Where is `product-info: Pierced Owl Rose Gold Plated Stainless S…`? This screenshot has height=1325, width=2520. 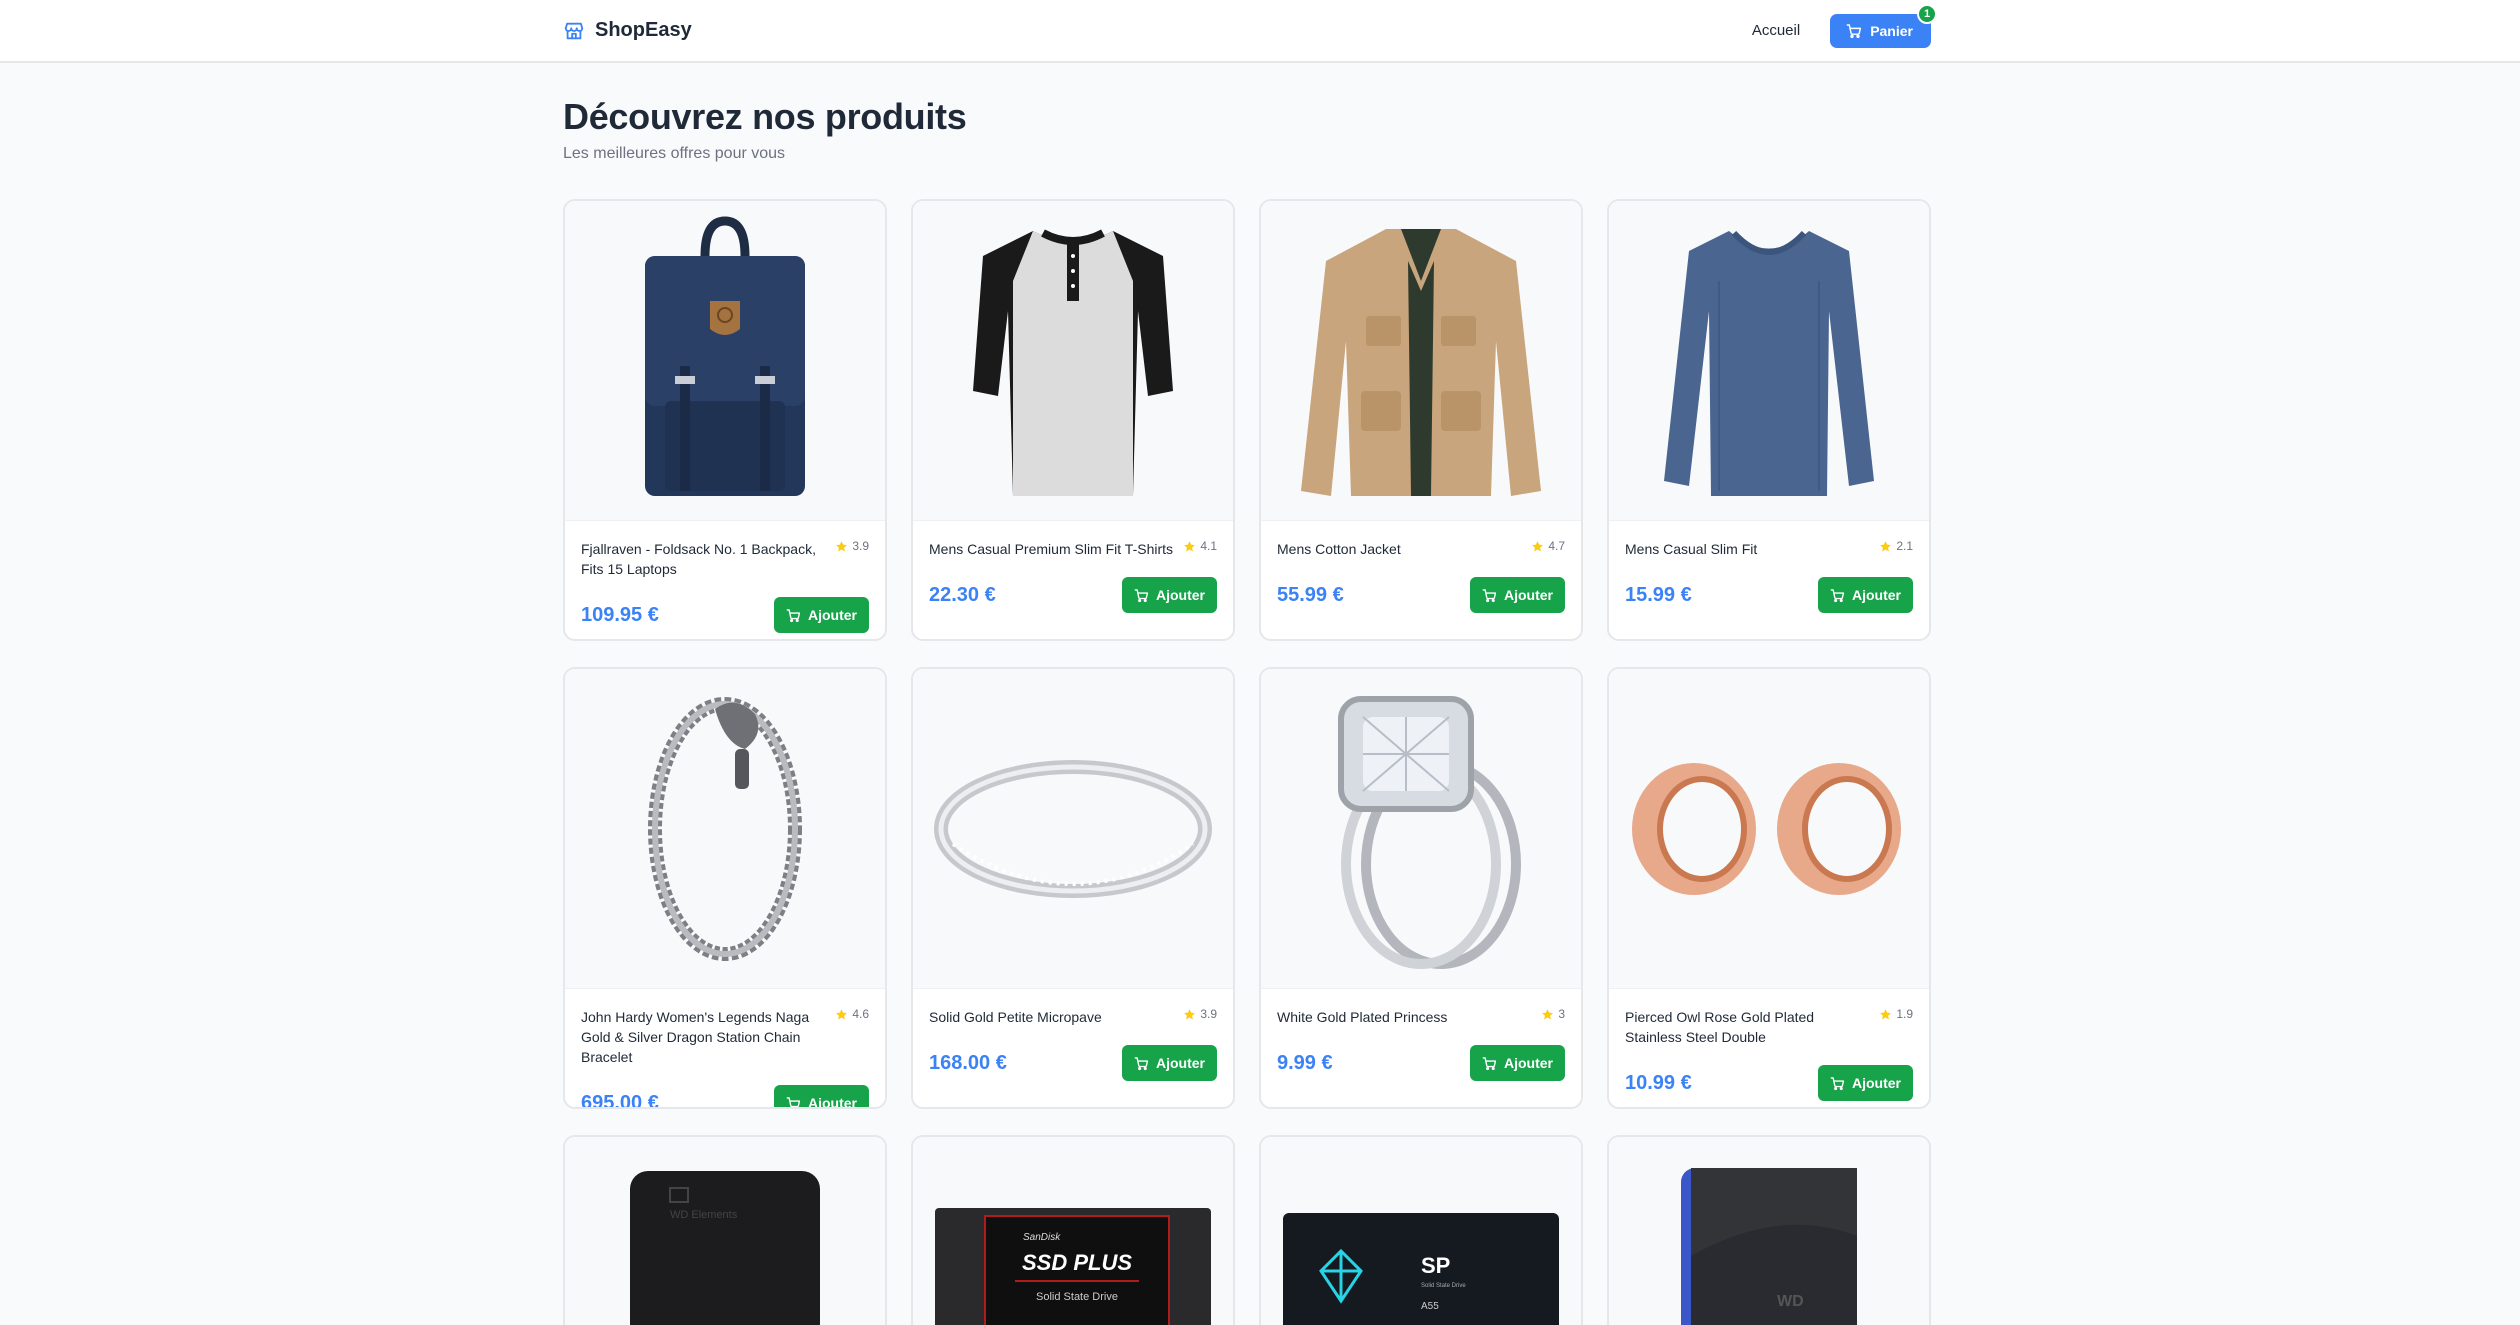
product-info: Pierced Owl Rose Gold Plated Stainless S… is located at coordinates (1769, 1045).